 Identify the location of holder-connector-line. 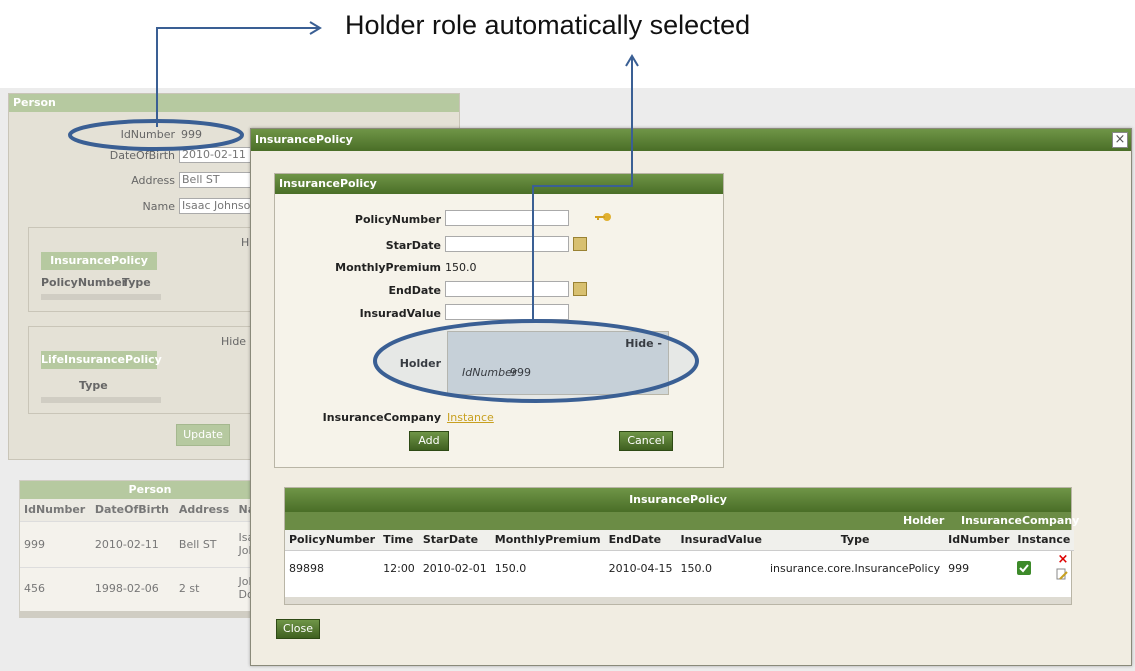
(582, 190).